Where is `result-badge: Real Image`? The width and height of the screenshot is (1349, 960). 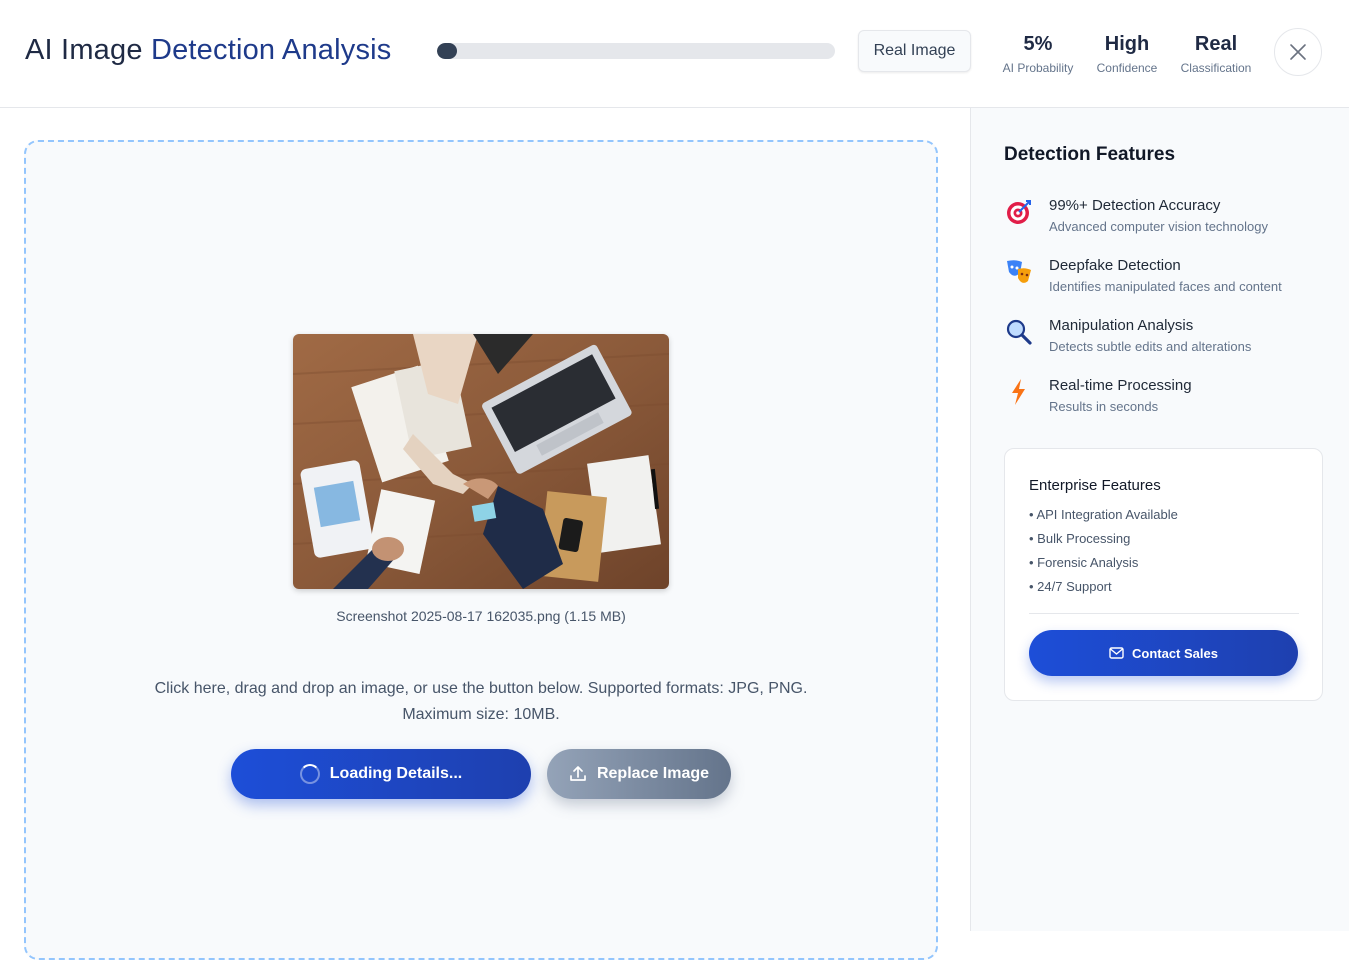
result-badge: Real Image is located at coordinates (914, 51).